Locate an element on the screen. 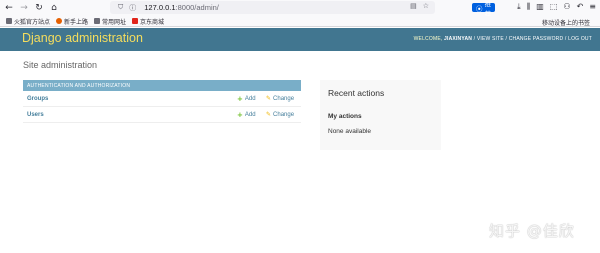 Image resolution: width=600 pixels, height=253 pixels. username: JIAXINYAN is located at coordinates (458, 39).